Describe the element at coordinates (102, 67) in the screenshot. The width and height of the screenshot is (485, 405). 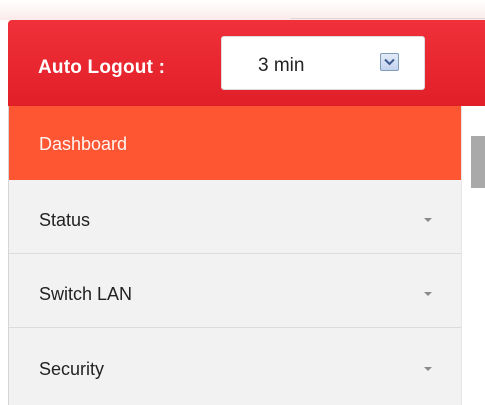
I see `auto-logout-label: Auto Logout :` at that location.